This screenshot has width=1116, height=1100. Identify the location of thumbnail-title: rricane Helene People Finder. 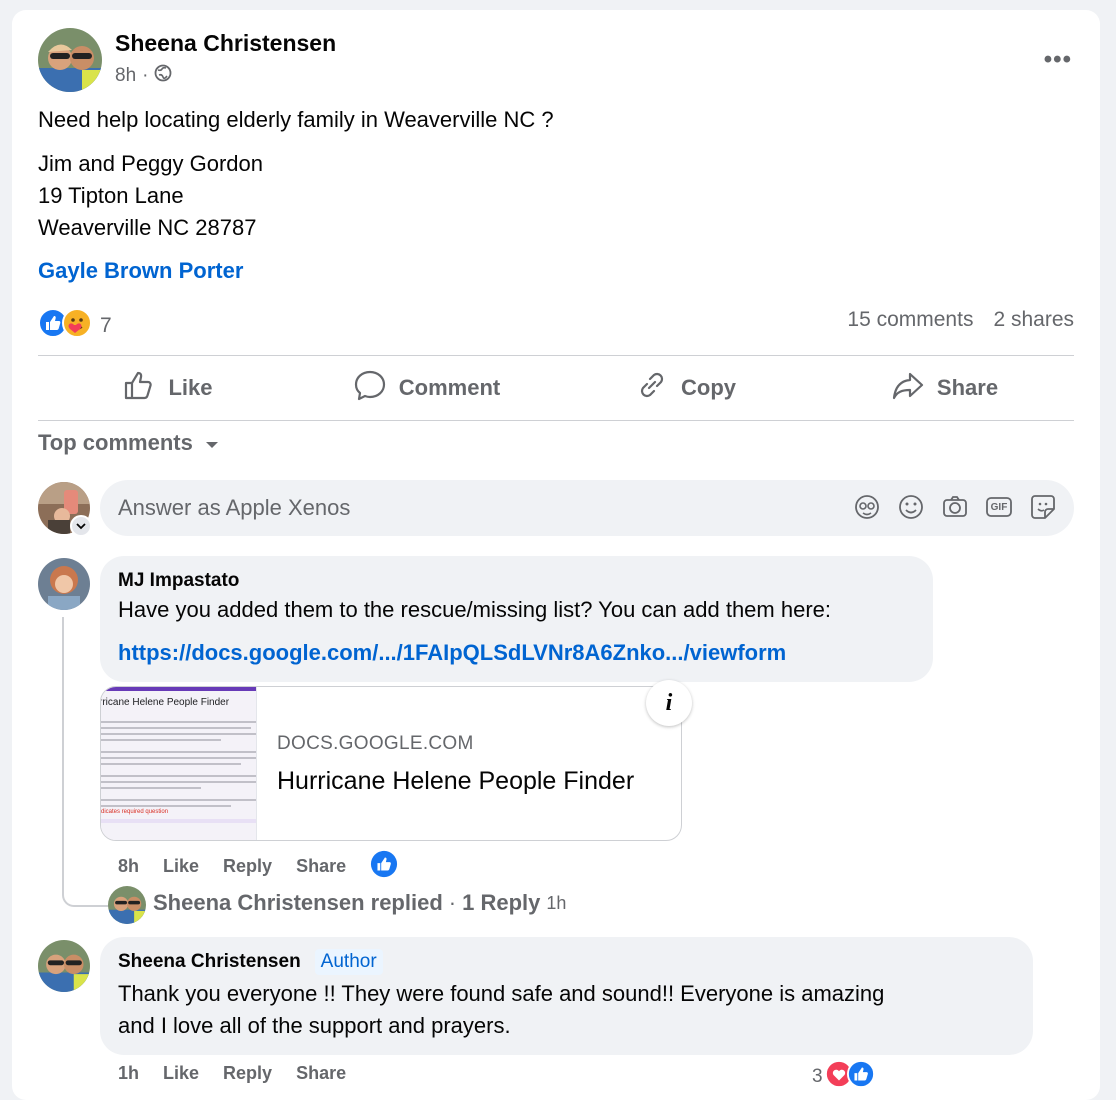
(165, 702).